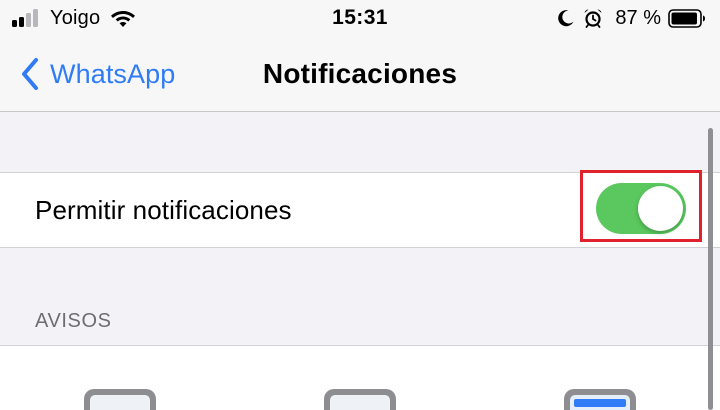 The width and height of the screenshot is (720, 410). Describe the element at coordinates (163, 210) in the screenshot. I see `allow-notifications-label: Permitir notificaciones` at that location.